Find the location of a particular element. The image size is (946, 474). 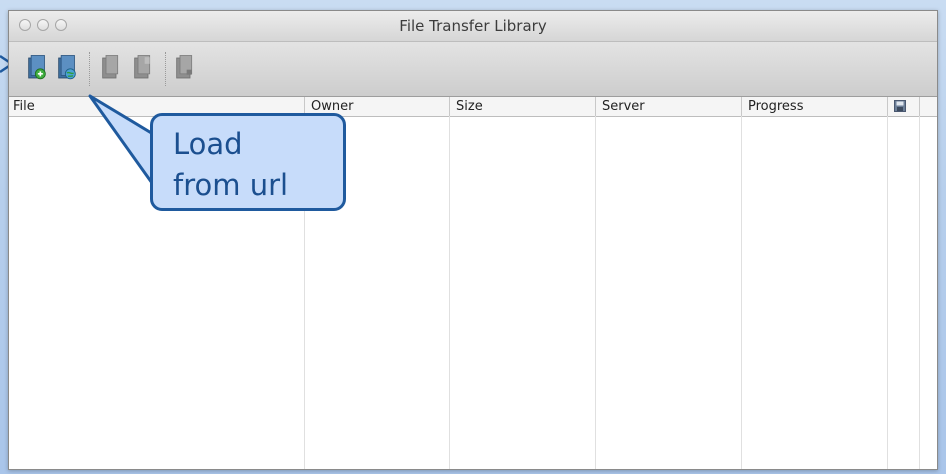

load-from-url-callout: Load from url is located at coordinates (248, 162).